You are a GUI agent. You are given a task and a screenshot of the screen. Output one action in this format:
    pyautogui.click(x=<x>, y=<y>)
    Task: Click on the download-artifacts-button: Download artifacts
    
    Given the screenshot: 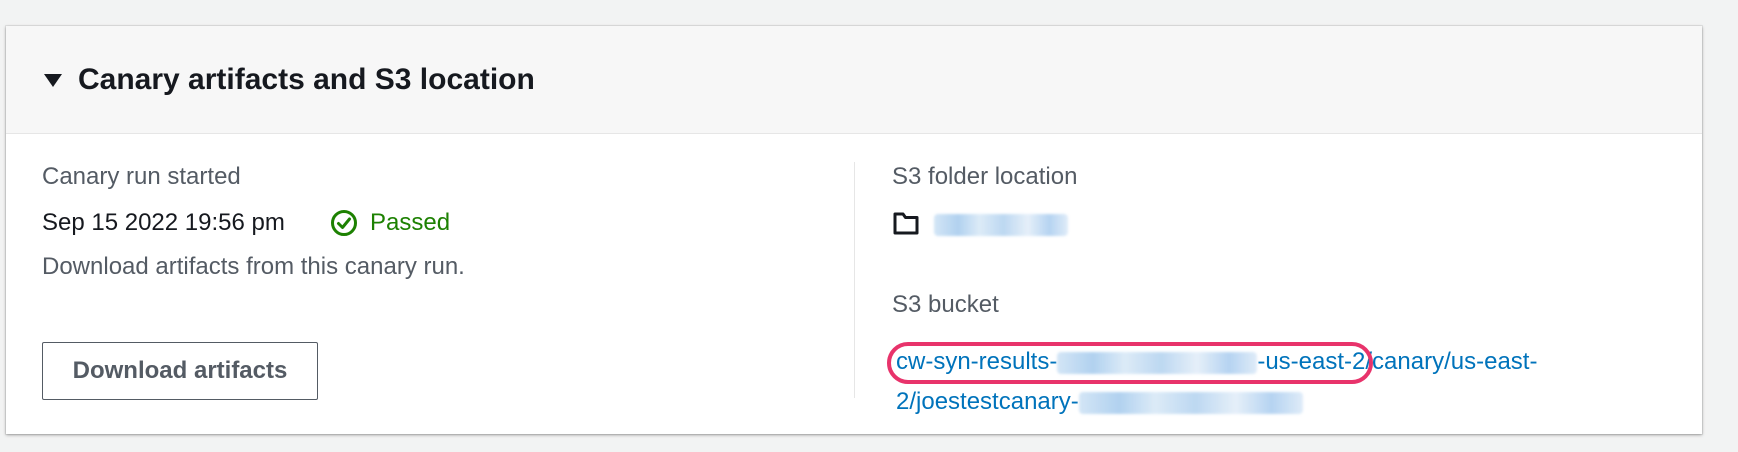 What is the action you would take?
    pyautogui.click(x=180, y=371)
    